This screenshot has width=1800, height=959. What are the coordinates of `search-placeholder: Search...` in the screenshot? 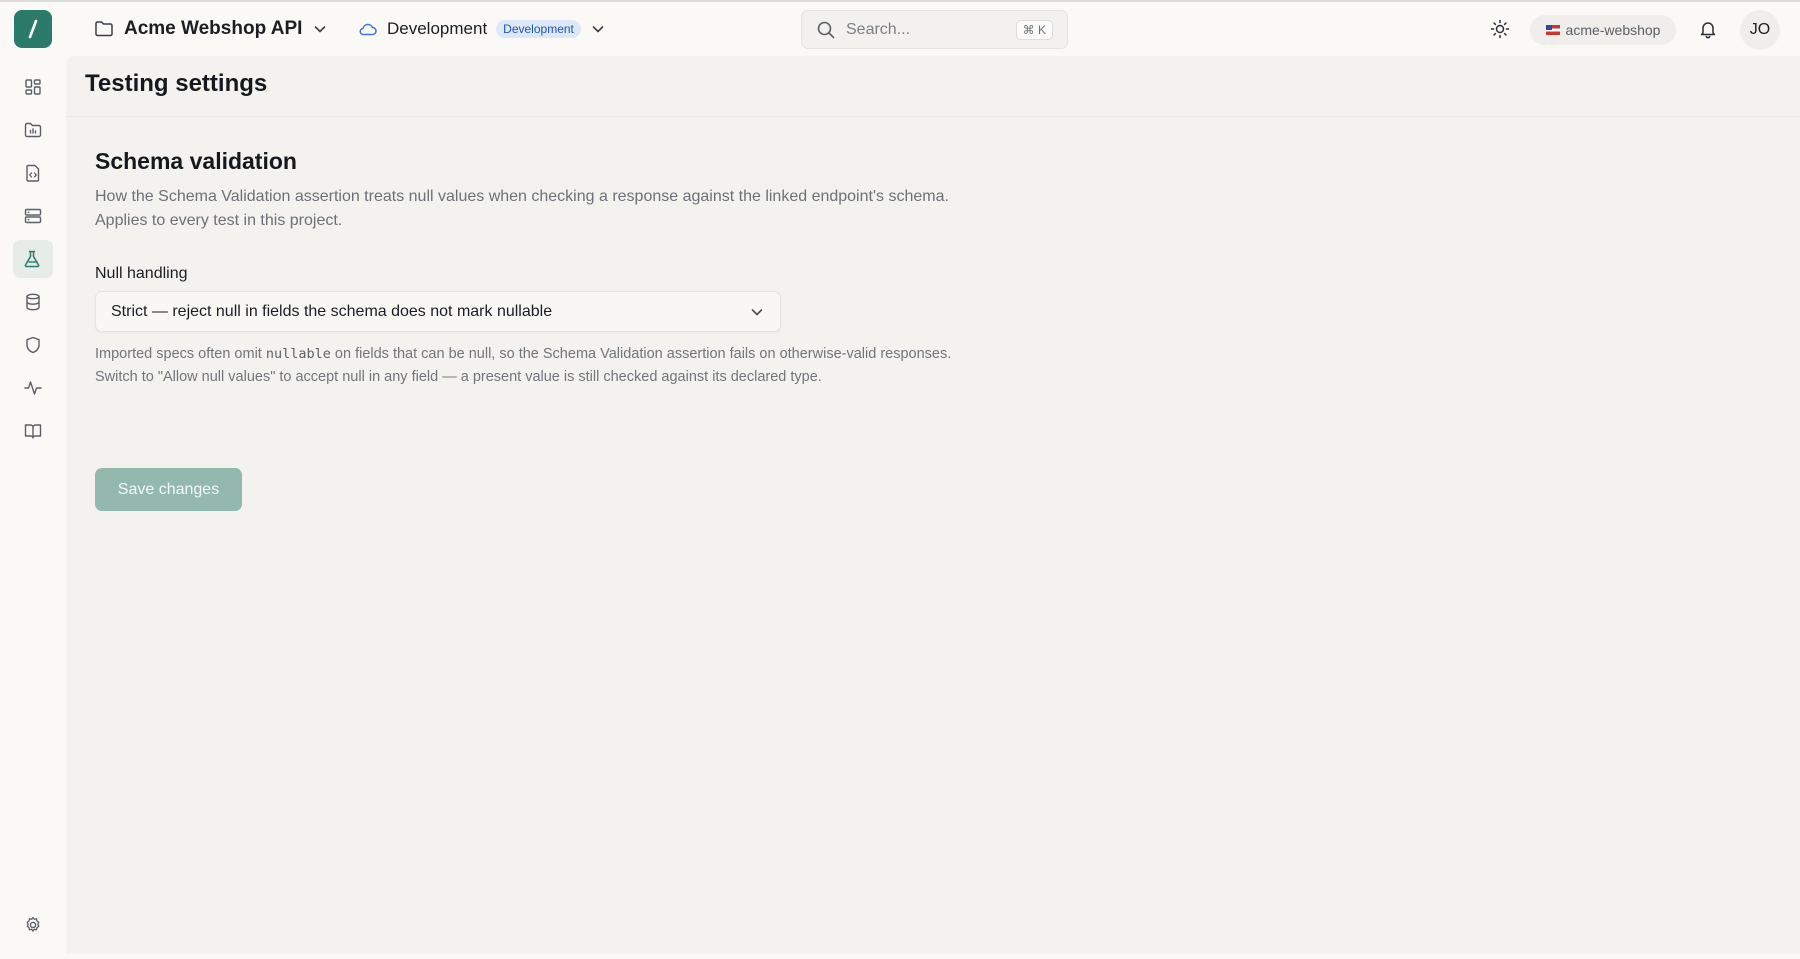 It's located at (878, 29).